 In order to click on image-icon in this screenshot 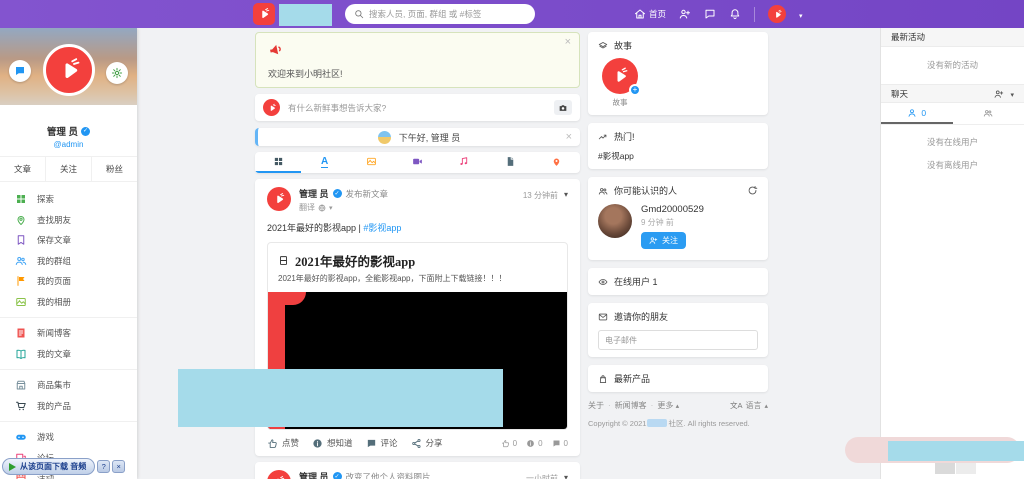, I will do `click(21, 302)`.